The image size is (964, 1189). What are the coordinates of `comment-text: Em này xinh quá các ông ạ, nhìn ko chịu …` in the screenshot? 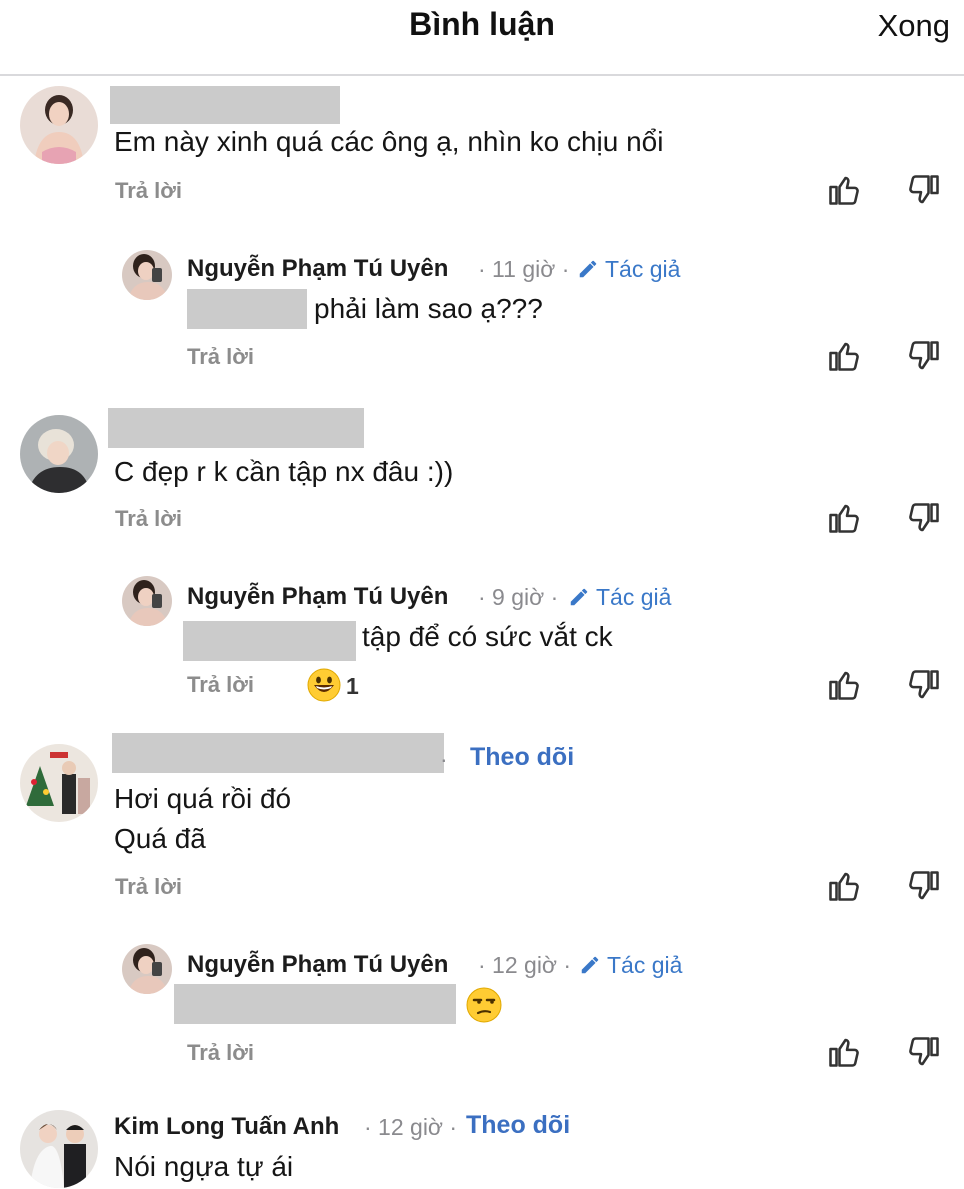 It's located at (389, 141).